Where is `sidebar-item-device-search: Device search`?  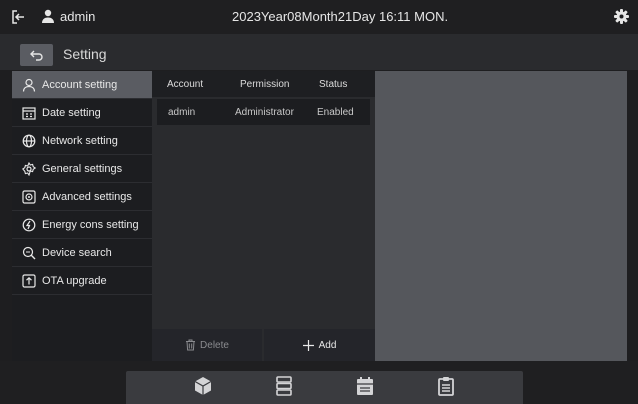
sidebar-item-device-search: Device search is located at coordinates (82, 253).